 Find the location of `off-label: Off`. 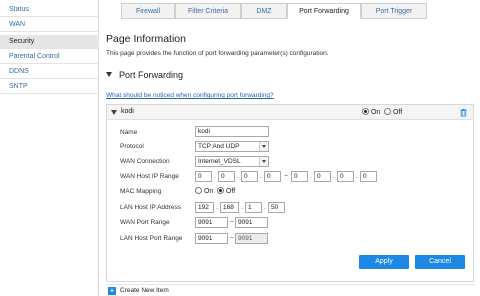

off-label: Off is located at coordinates (397, 112).